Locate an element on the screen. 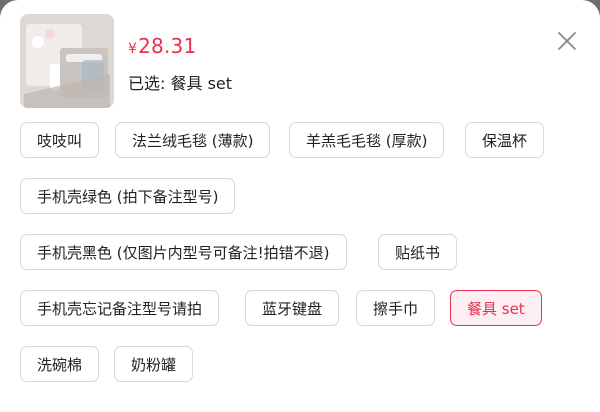  option-chip-selected: 餐具 set is located at coordinates (496, 308).